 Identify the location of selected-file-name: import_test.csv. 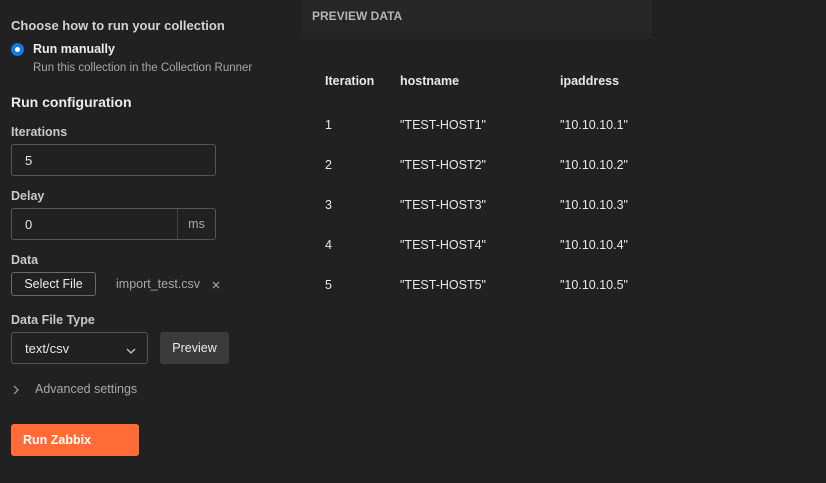
(158, 284).